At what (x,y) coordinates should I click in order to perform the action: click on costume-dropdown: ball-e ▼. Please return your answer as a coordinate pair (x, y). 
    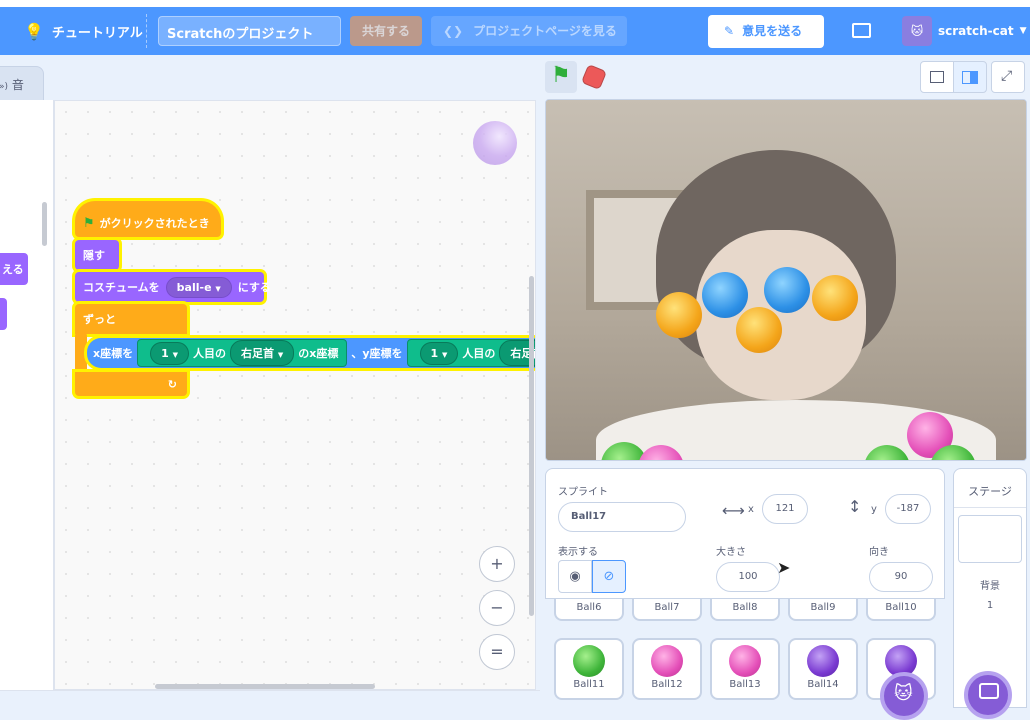
    Looking at the image, I should click on (198, 287).